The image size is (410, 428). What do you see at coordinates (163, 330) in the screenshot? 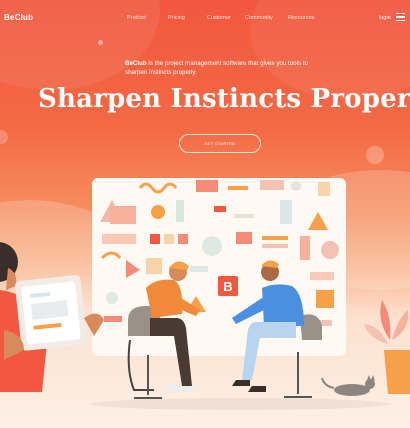
I see `person-orange-shirt` at bounding box center [163, 330].